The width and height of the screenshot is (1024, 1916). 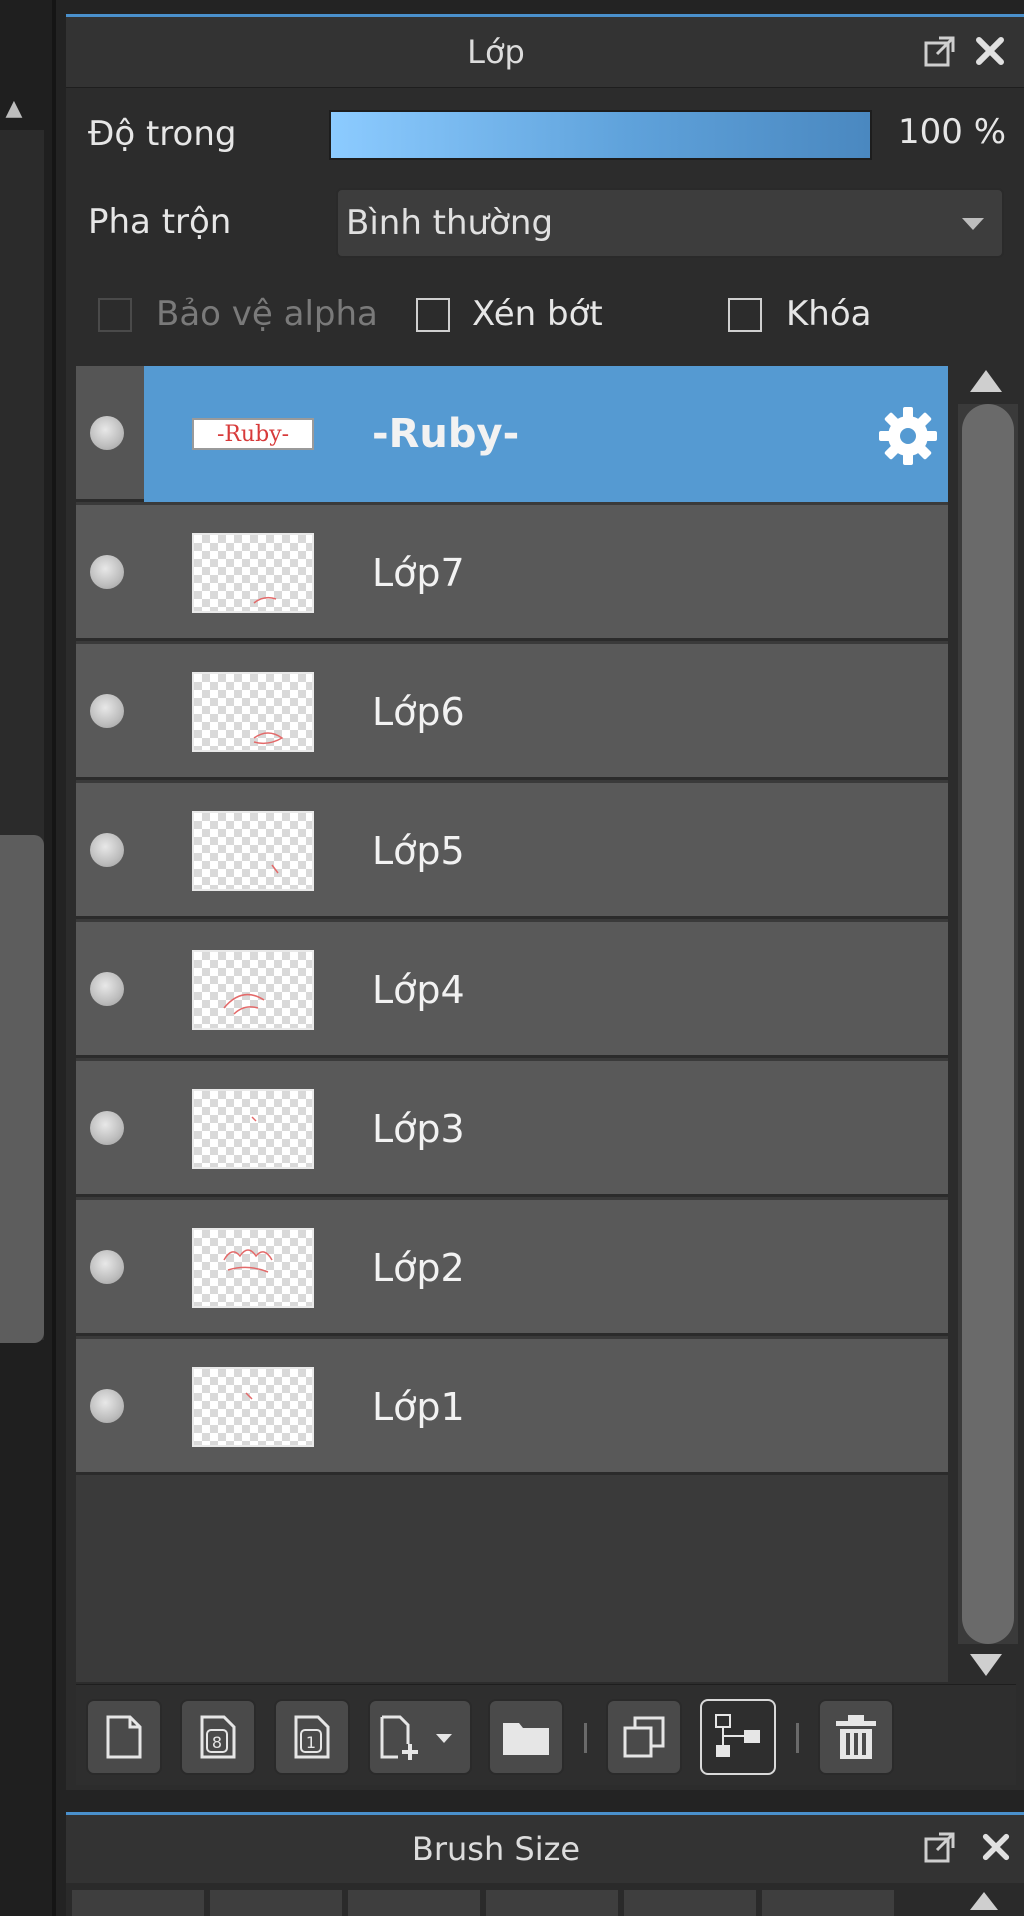 I want to click on opacity-value: 100 %, so click(x=952, y=132).